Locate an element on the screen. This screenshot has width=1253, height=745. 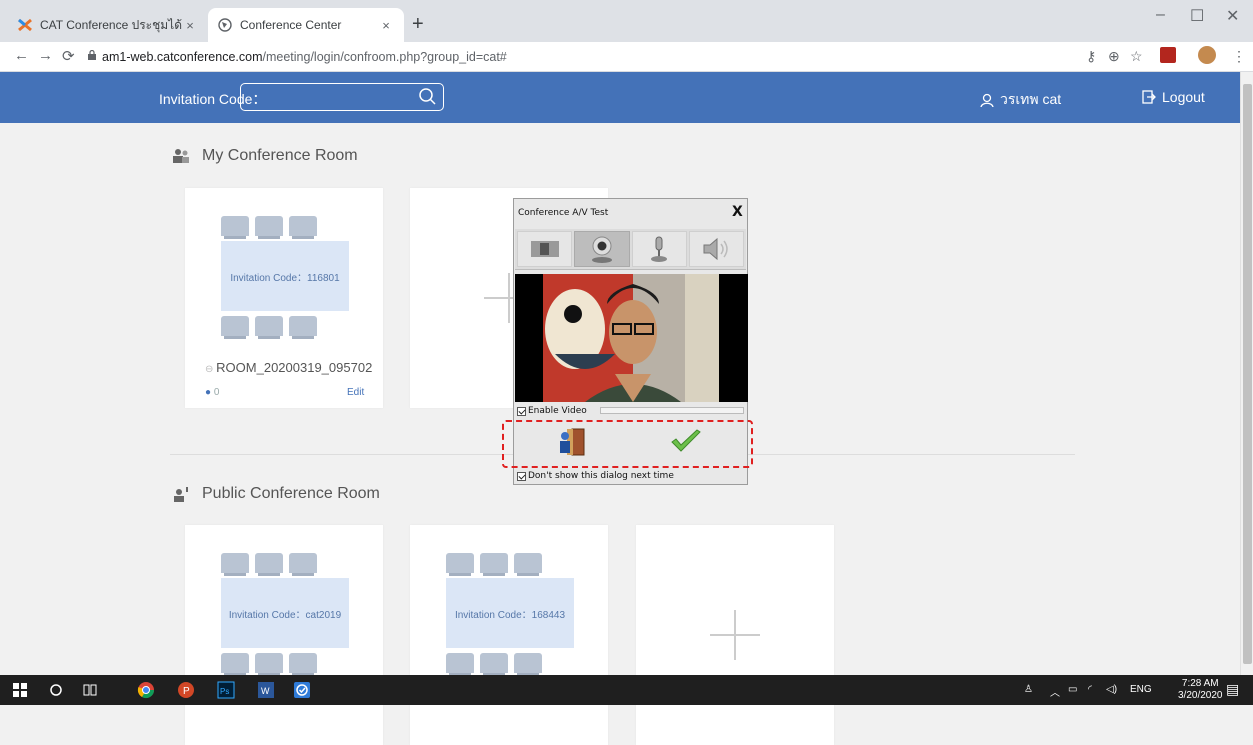
screen-icon is located at coordinates (544, 249).